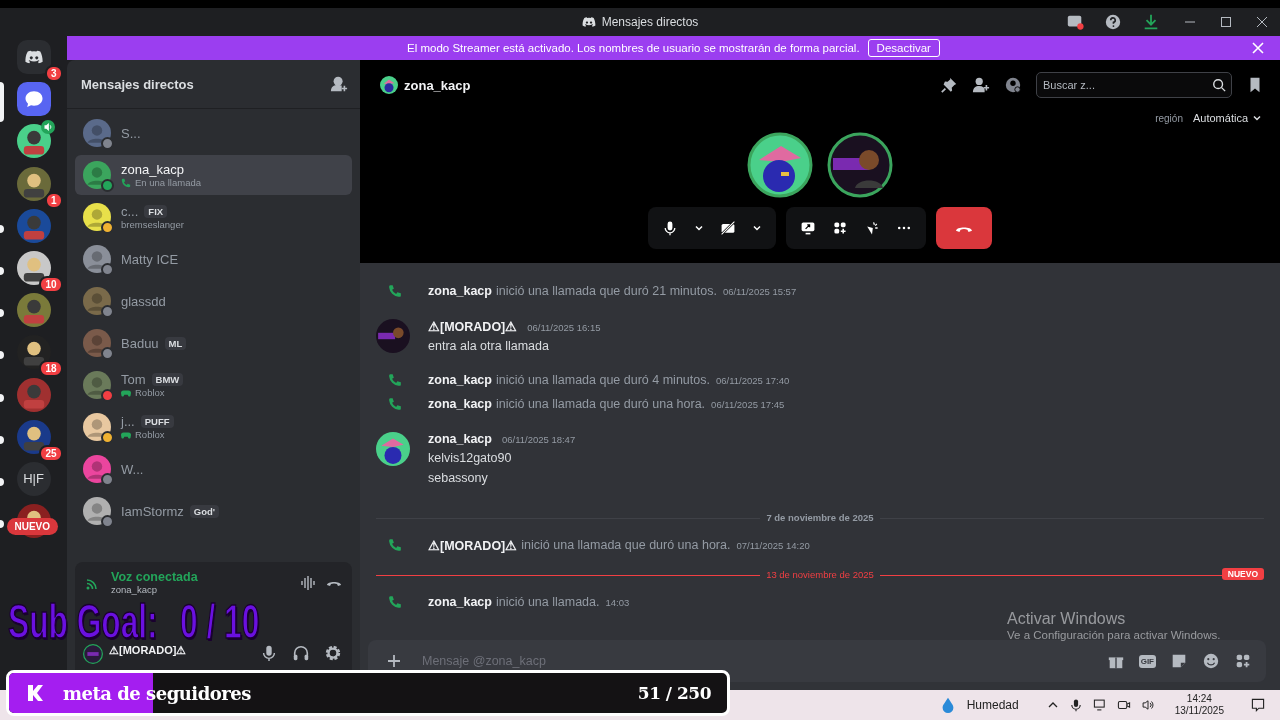 The height and width of the screenshot is (720, 1280). I want to click on close-icon, so click(1262, 22).